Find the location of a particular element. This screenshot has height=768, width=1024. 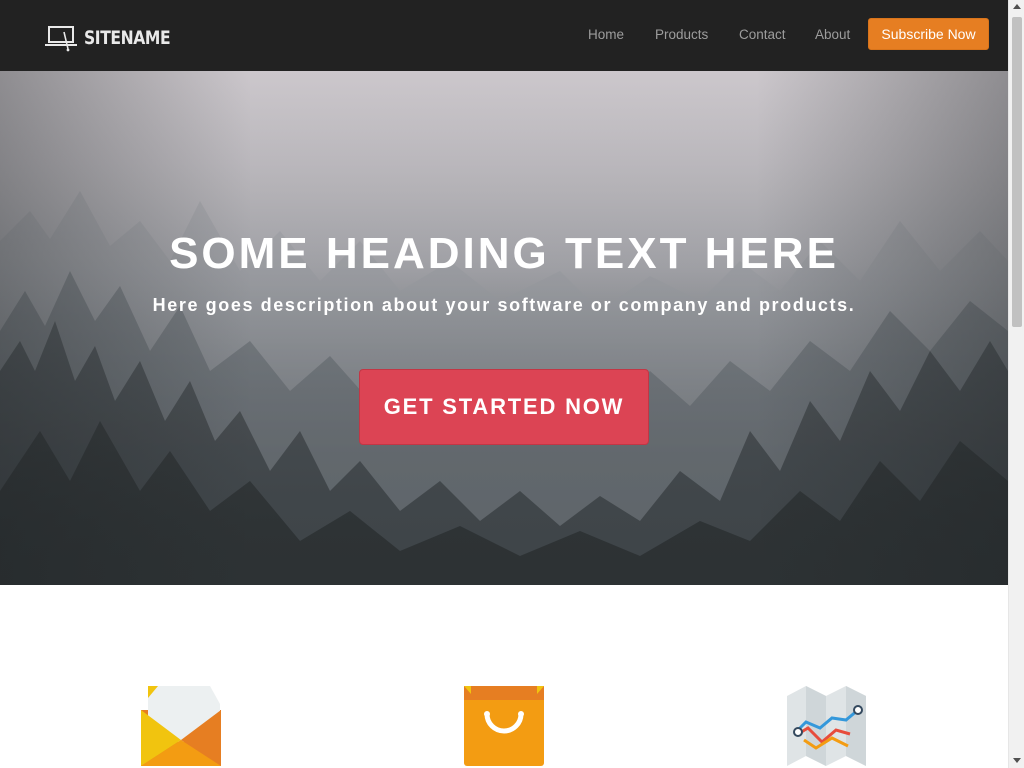

hero-title: SOME HEADING TEXT HERE is located at coordinates (504, 253).